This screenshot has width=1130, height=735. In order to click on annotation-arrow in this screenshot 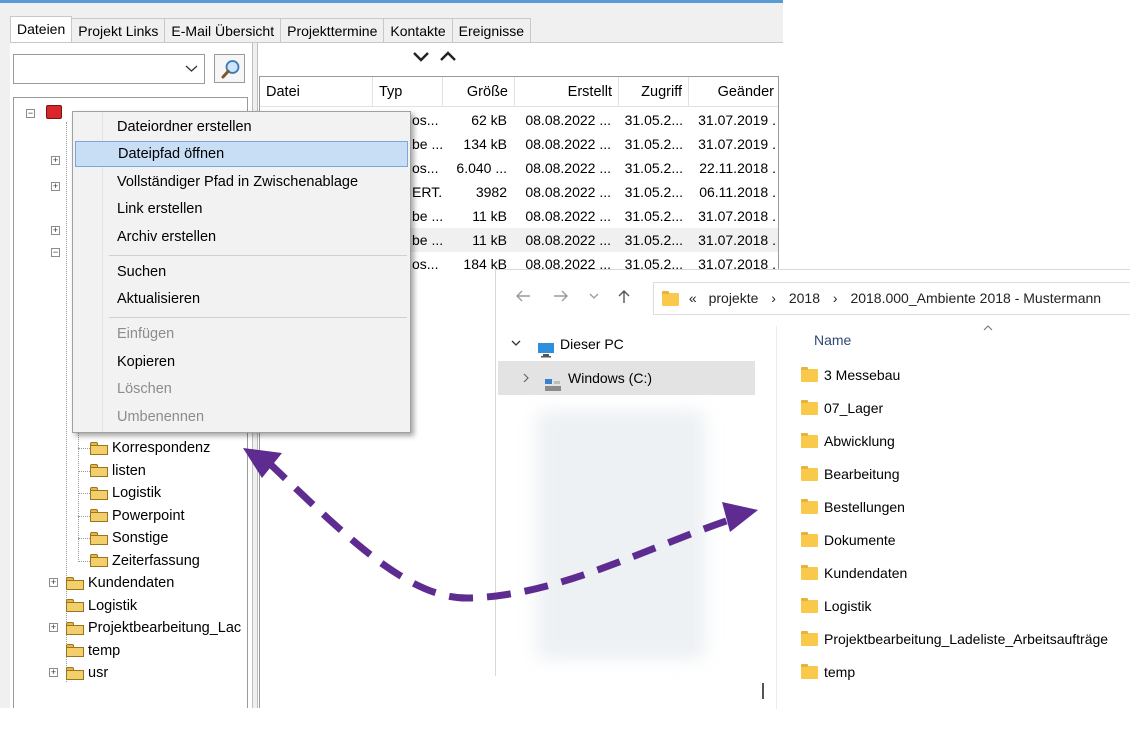, I will do `click(500, 525)`.